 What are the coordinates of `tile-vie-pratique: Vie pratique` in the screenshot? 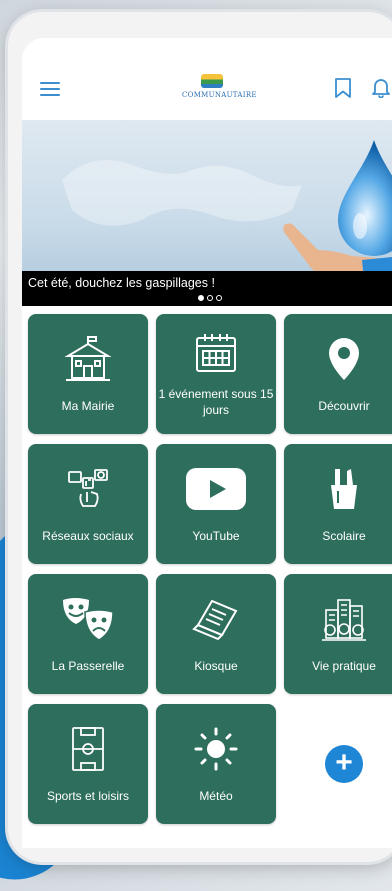 It's located at (338, 634).